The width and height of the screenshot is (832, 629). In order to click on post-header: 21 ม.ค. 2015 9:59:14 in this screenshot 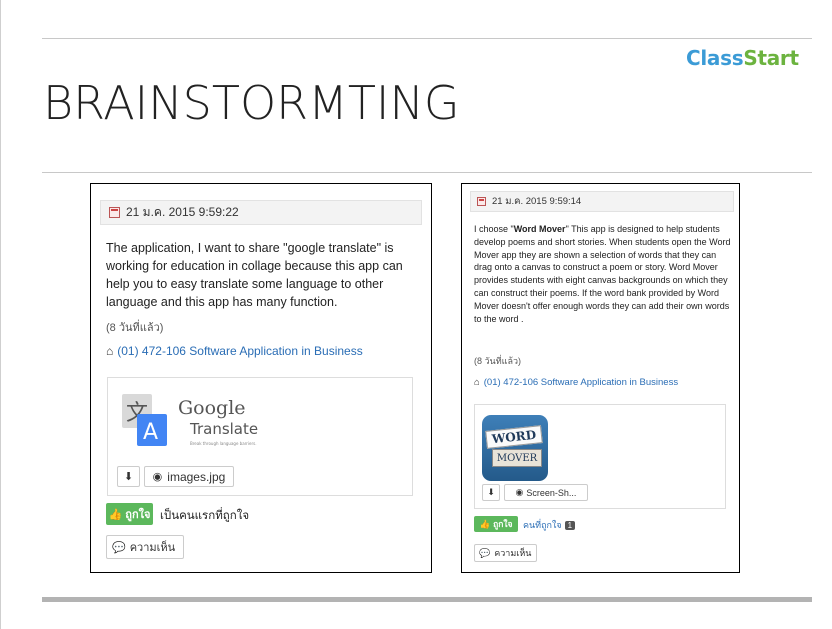, I will do `click(602, 201)`.